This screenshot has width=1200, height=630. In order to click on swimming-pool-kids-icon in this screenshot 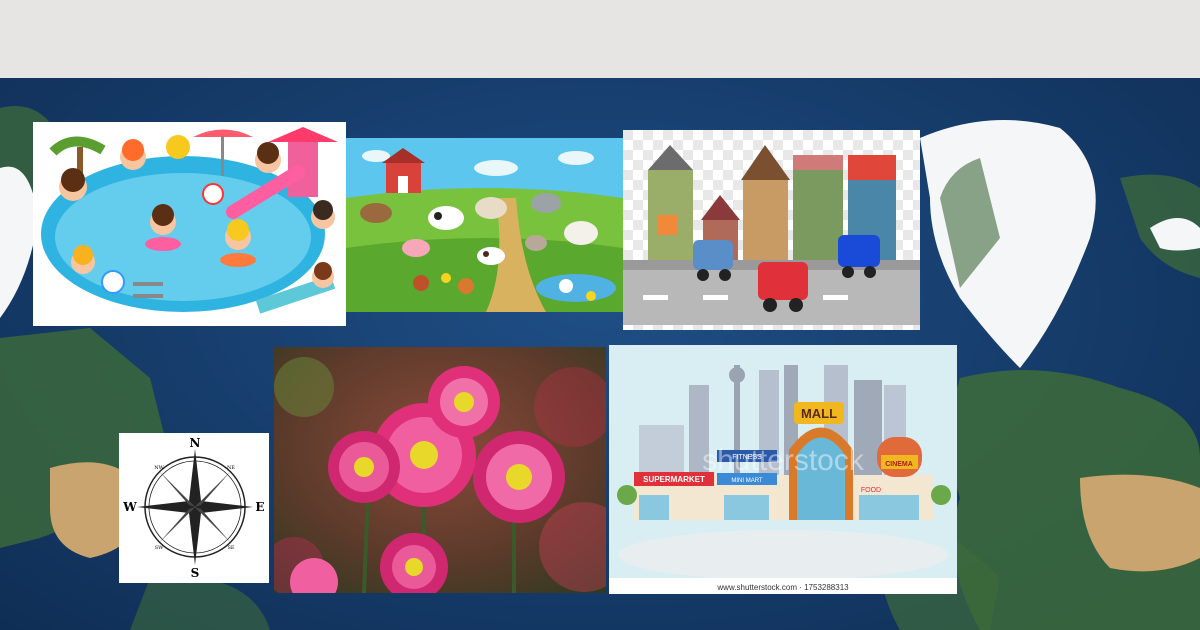, I will do `click(189, 224)`.